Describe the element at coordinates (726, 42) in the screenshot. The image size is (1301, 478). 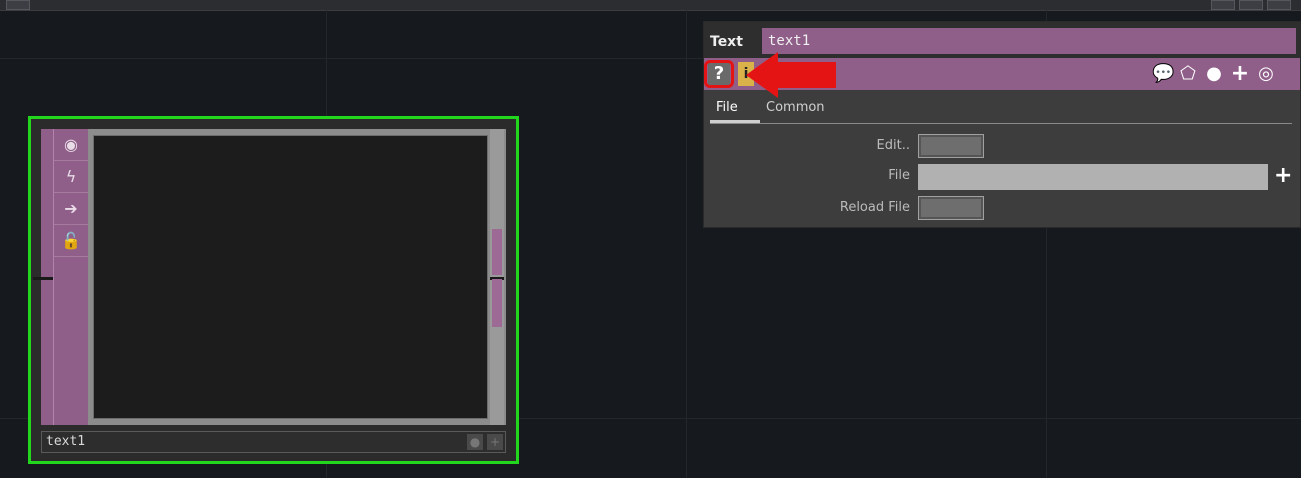
I see `operator-type-label: Text` at that location.